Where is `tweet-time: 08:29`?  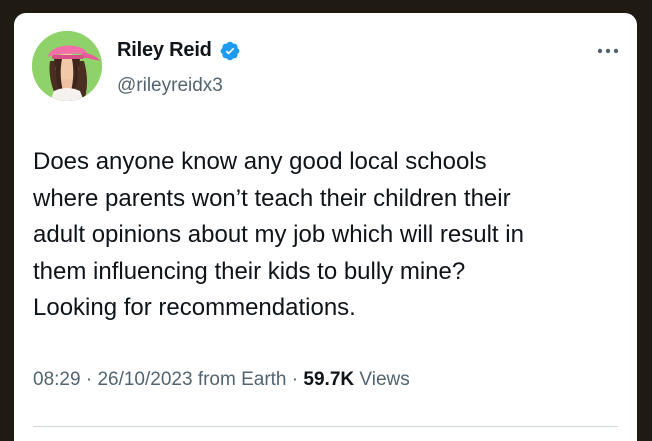 tweet-time: 08:29 is located at coordinates (57, 379).